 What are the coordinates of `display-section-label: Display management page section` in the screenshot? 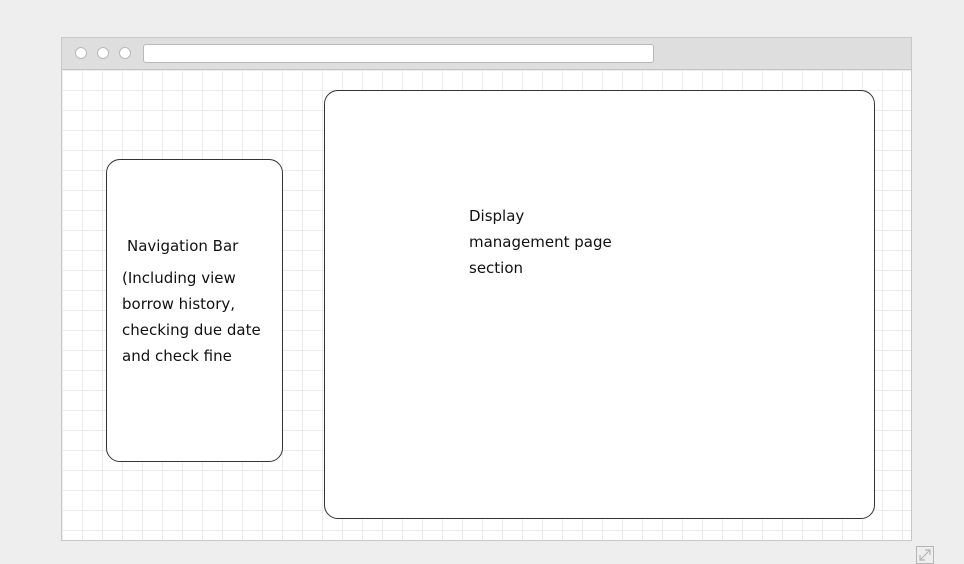 It's located at (540, 242).